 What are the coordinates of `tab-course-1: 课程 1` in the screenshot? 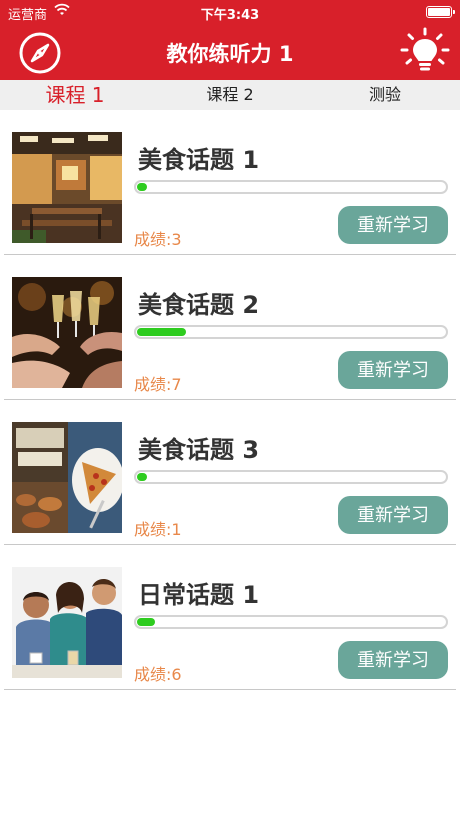 It's located at (75, 95).